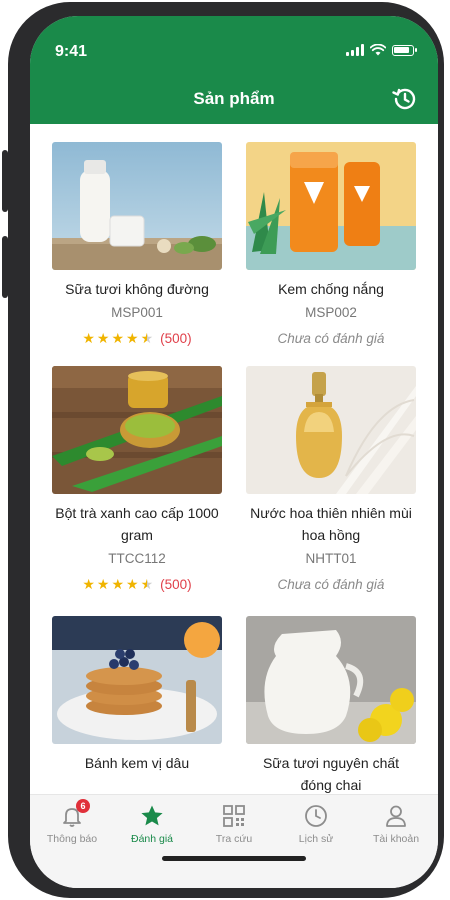 The image size is (450, 900). What do you see at coordinates (234, 98) in the screenshot?
I see `page-title: Sản phẩm` at bounding box center [234, 98].